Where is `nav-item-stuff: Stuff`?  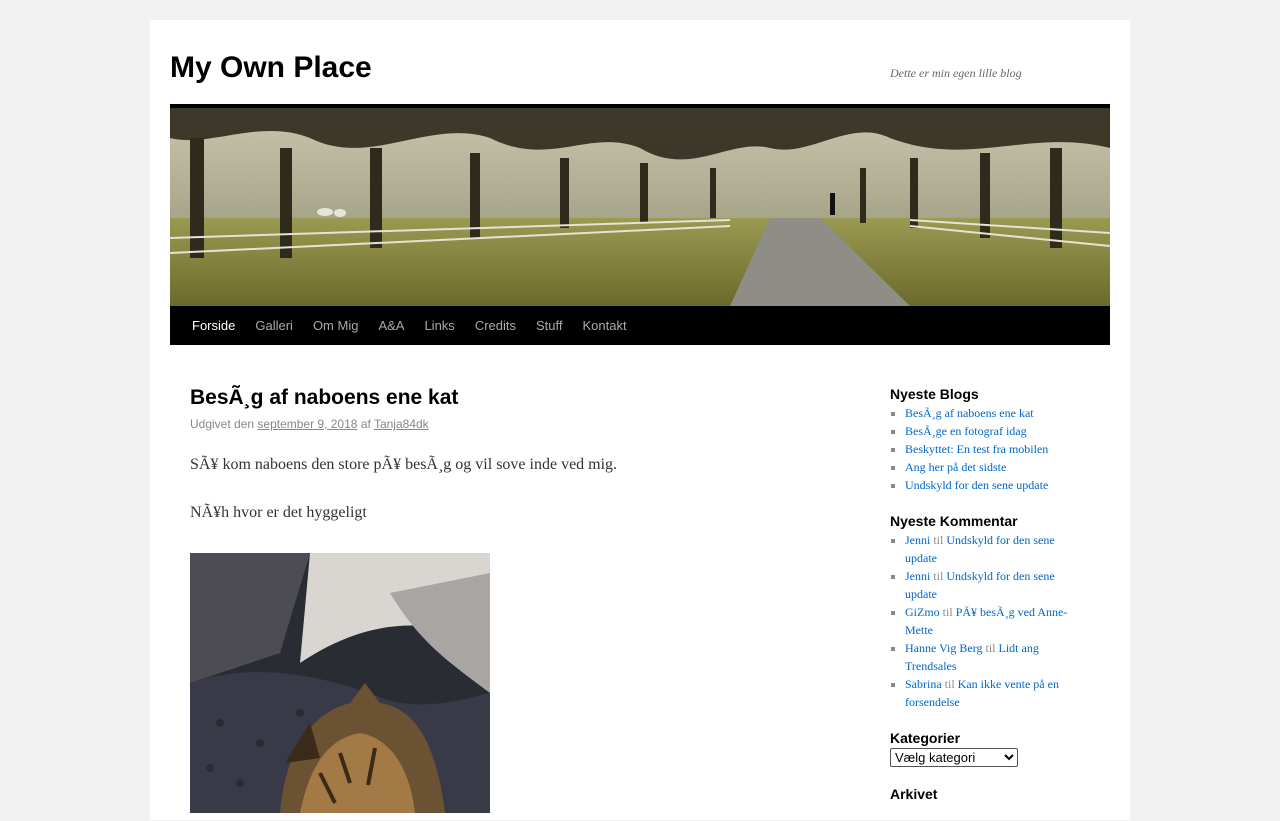
nav-item-stuff: Stuff is located at coordinates (549, 325).